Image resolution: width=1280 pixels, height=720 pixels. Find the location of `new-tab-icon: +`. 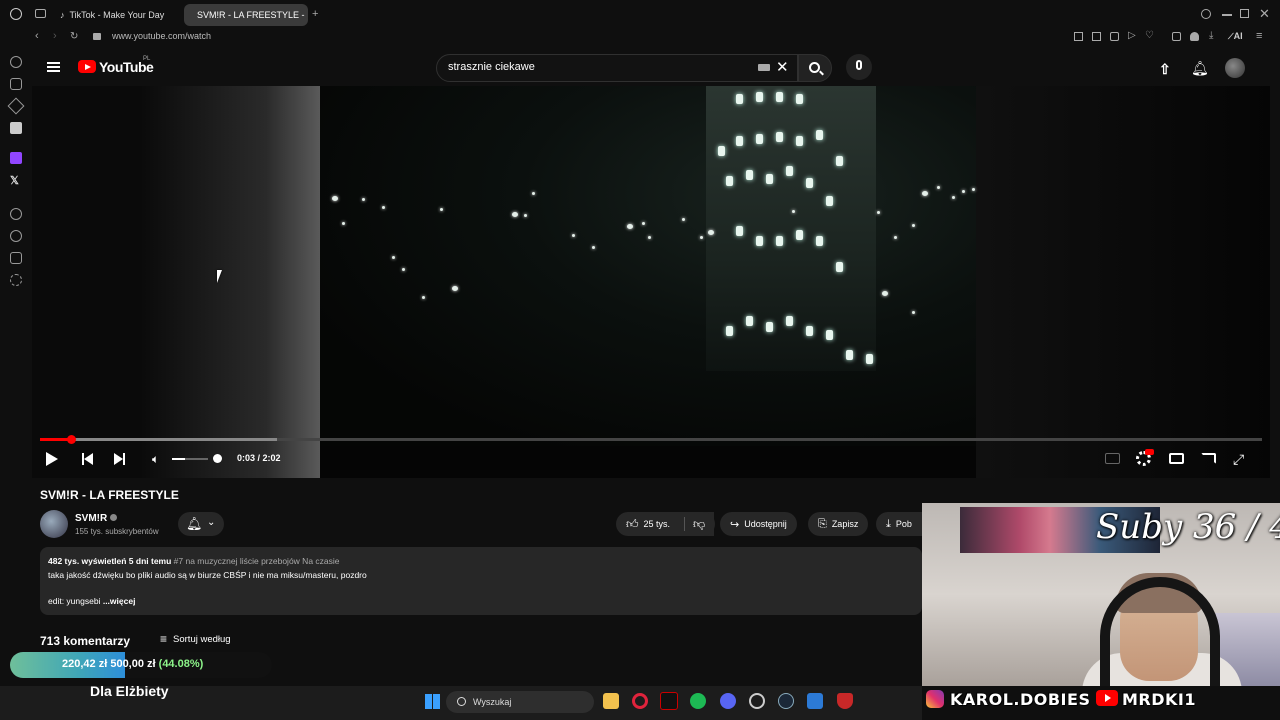

new-tab-icon: + is located at coordinates (315, 14).